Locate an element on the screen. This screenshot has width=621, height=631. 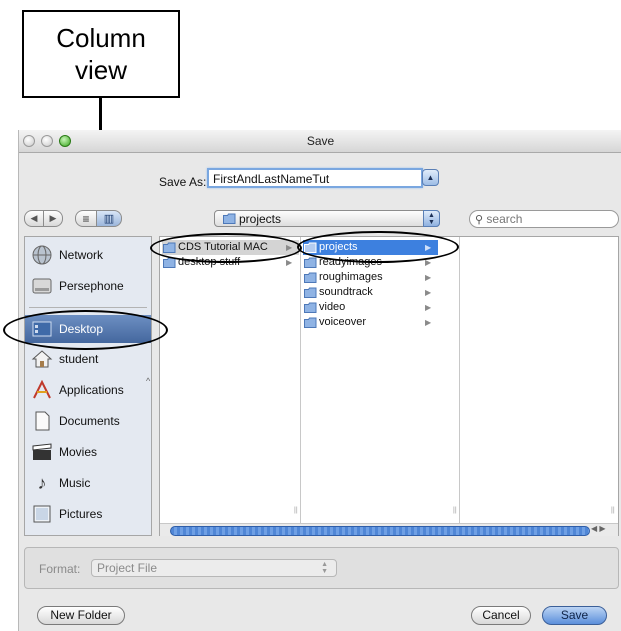
format-panel: Format: Project File ▲ ▼ is located at coordinates (321, 568).